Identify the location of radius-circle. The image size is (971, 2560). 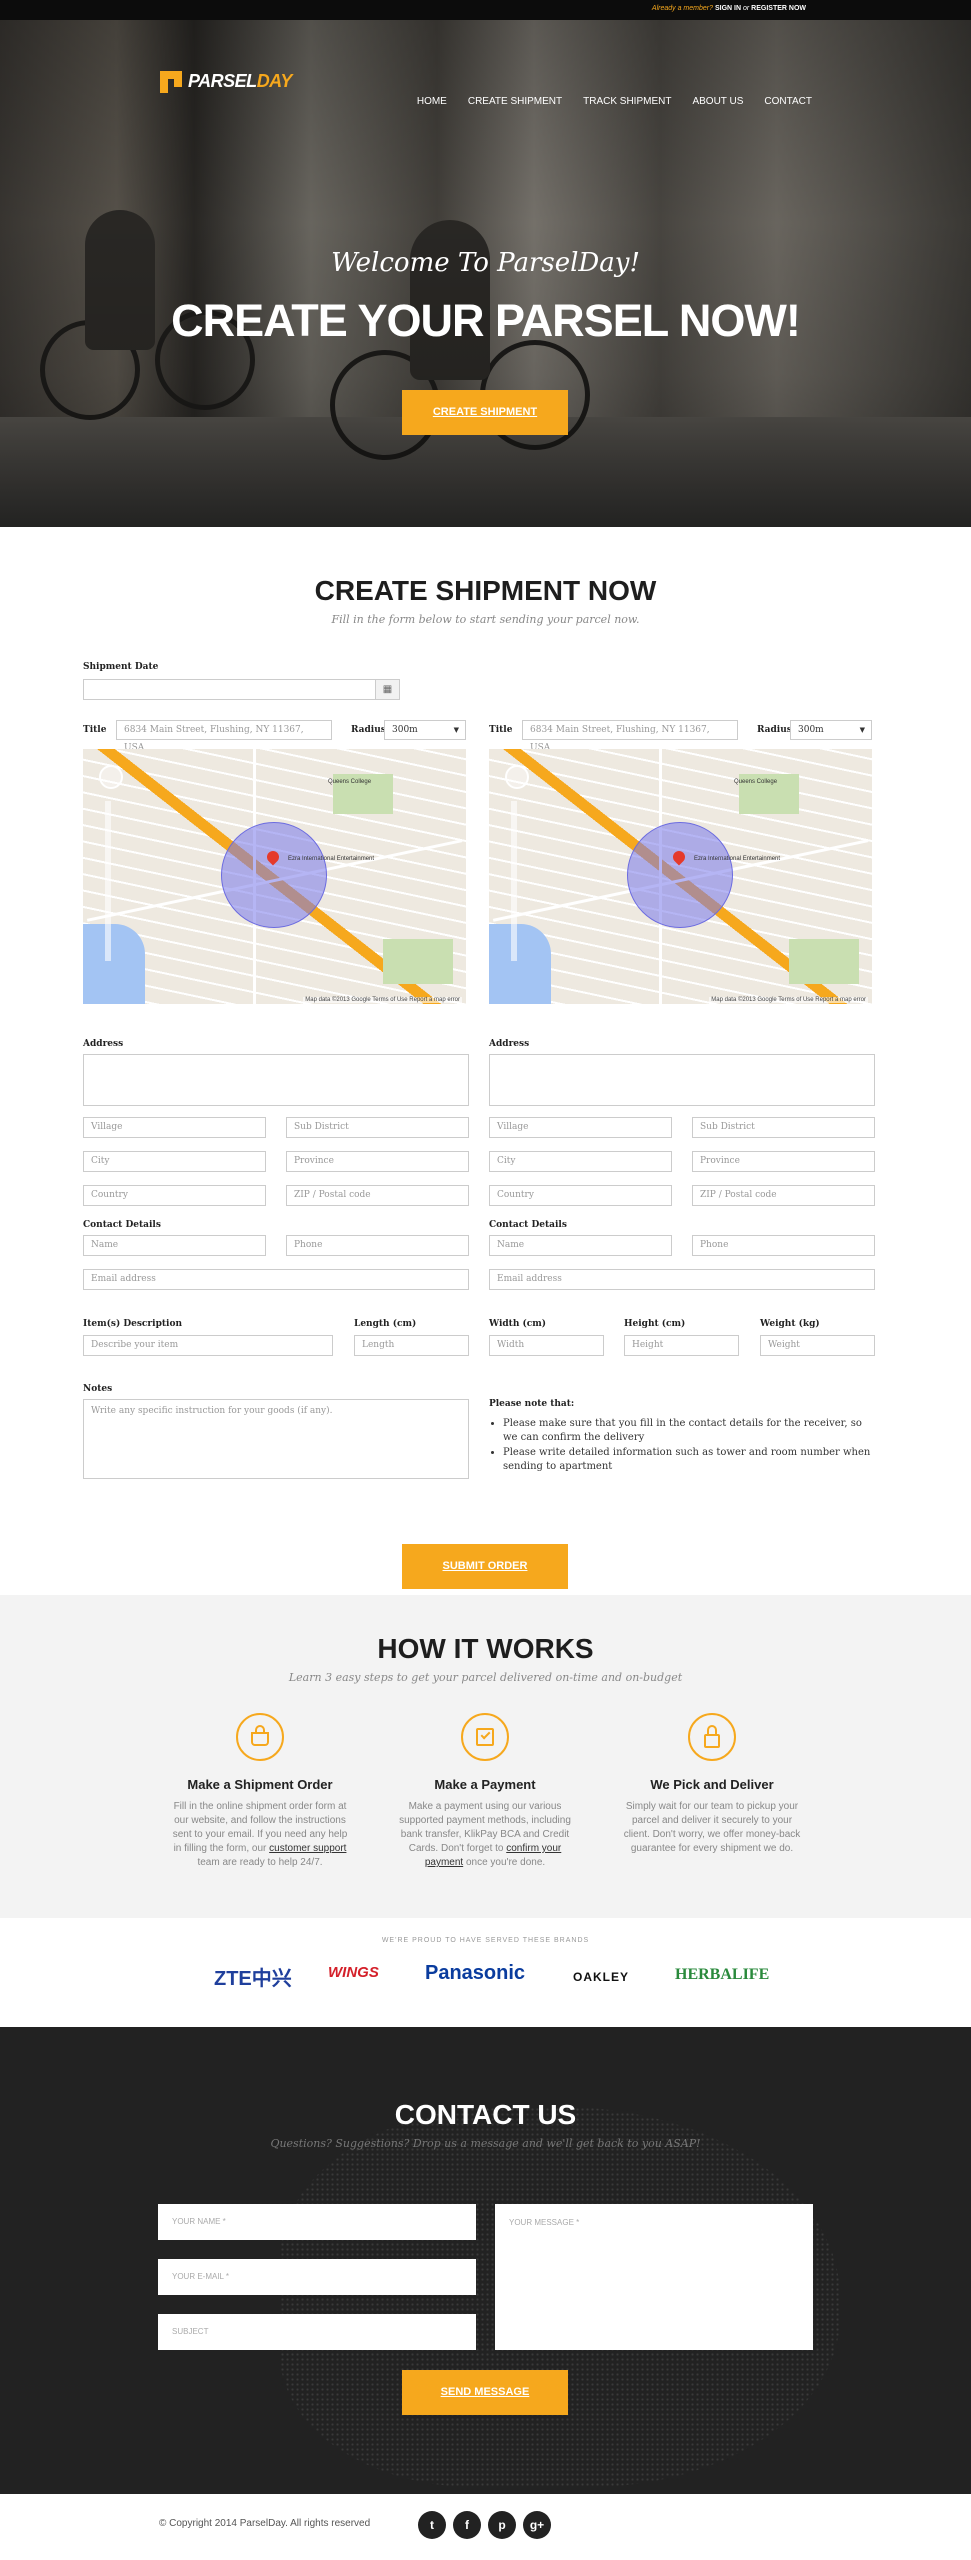
(680, 875).